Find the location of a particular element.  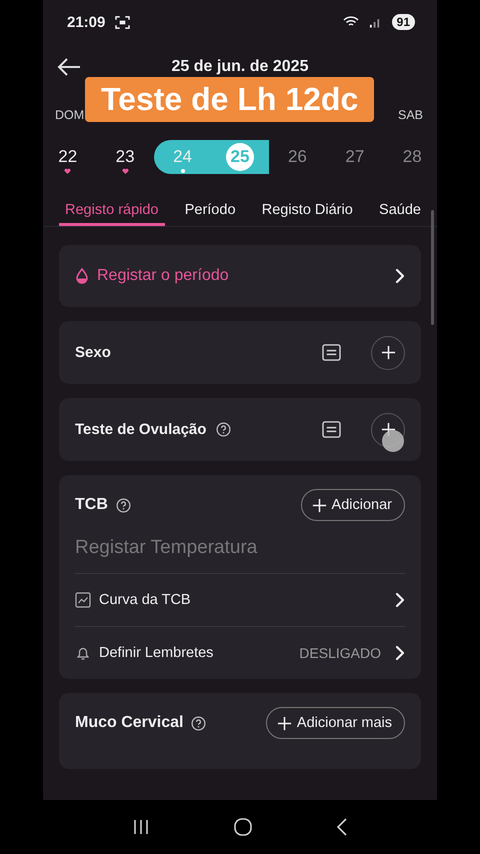

day-number: 28 is located at coordinates (412, 157).